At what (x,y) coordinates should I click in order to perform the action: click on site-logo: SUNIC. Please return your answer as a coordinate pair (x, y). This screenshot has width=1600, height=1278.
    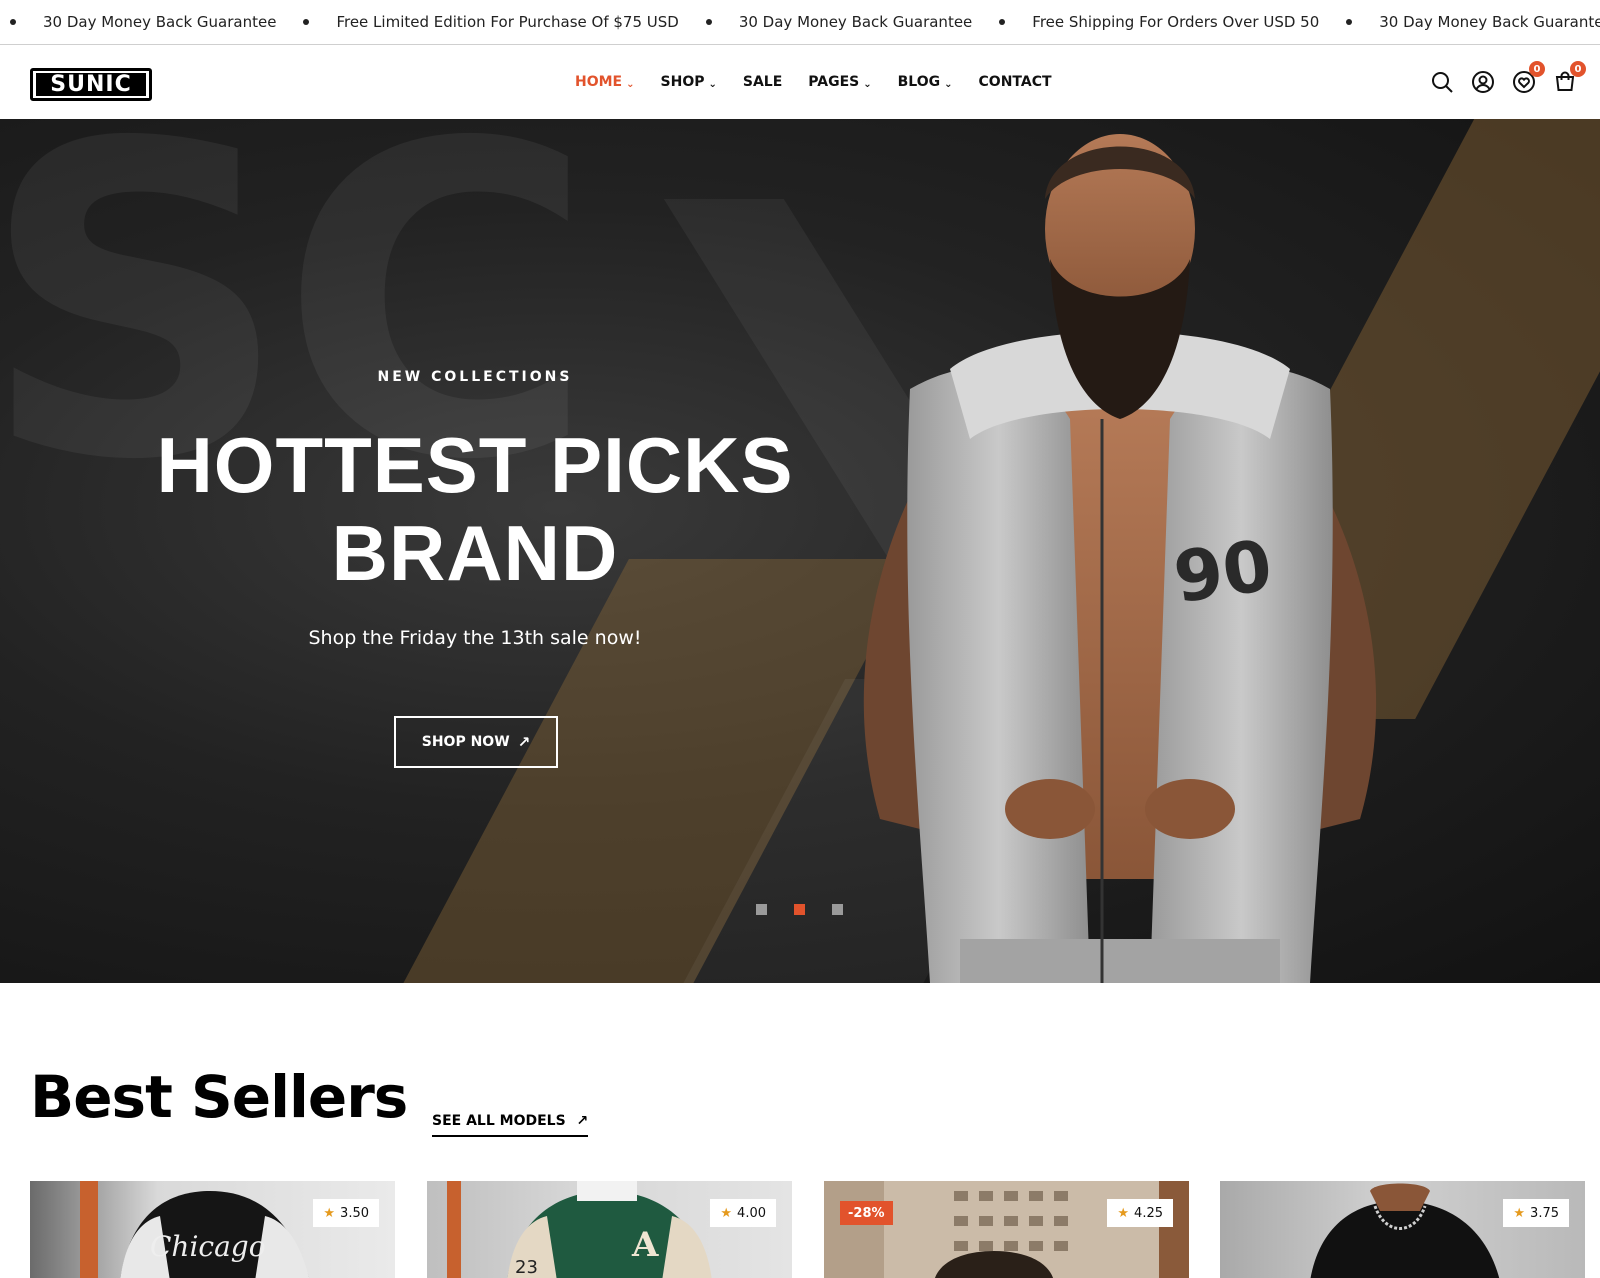
    Looking at the image, I should click on (91, 84).